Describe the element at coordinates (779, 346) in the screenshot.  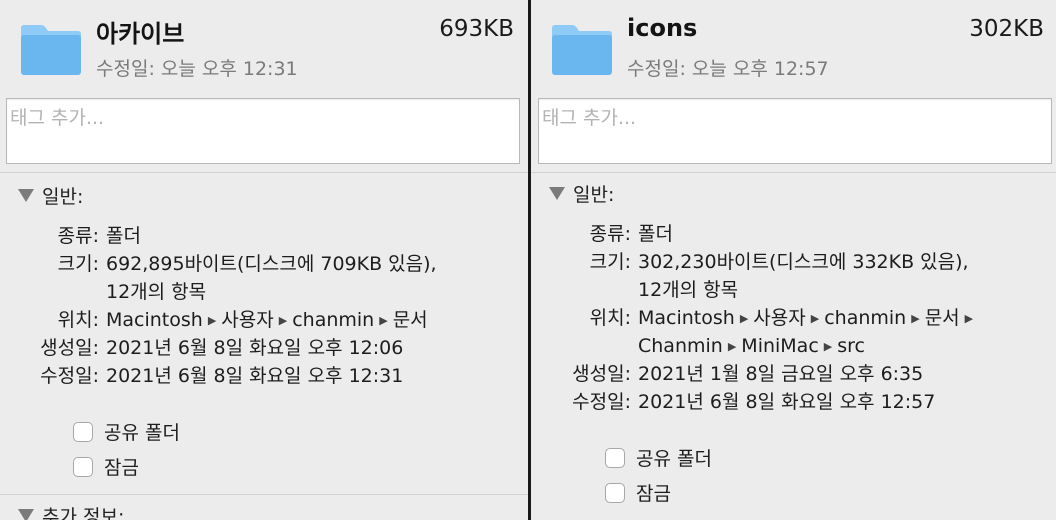
I see `path-item: MiniMac` at that location.